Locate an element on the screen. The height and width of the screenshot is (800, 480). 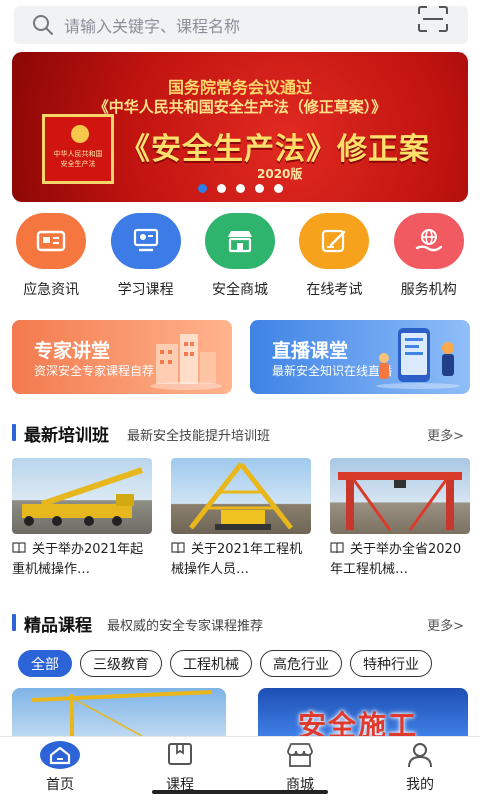
search-icon is located at coordinates (43, 25).